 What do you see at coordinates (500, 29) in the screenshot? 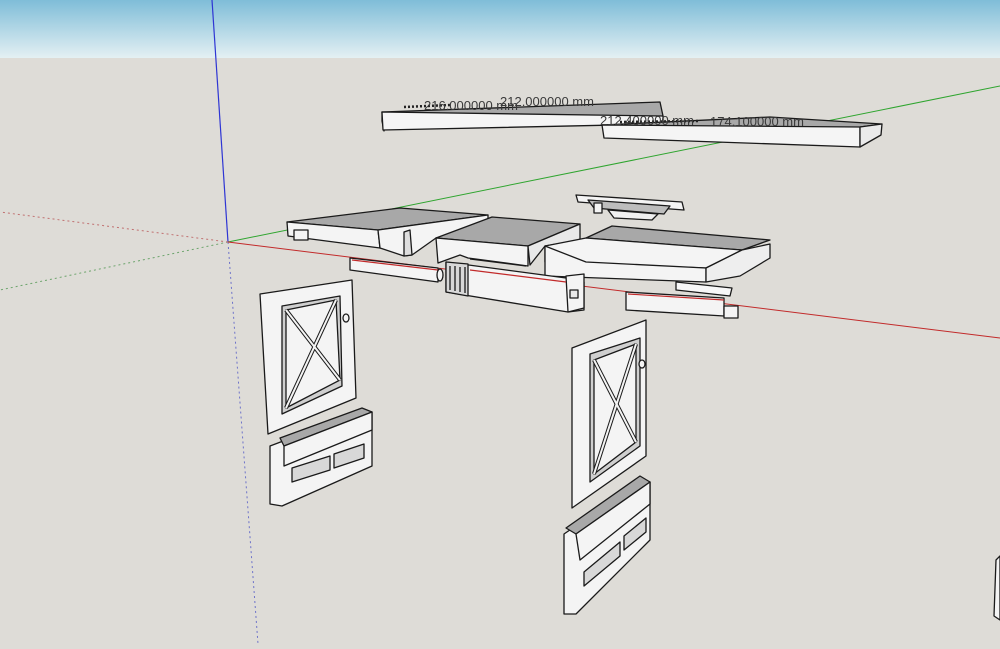
I see `sky` at bounding box center [500, 29].